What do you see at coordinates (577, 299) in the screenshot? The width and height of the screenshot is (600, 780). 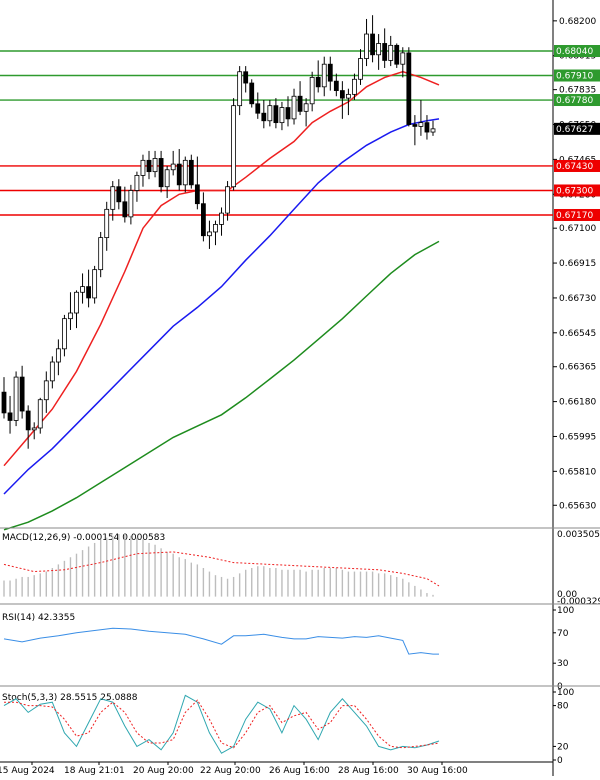 I see `price-tick-label: 0.66730` at bounding box center [577, 299].